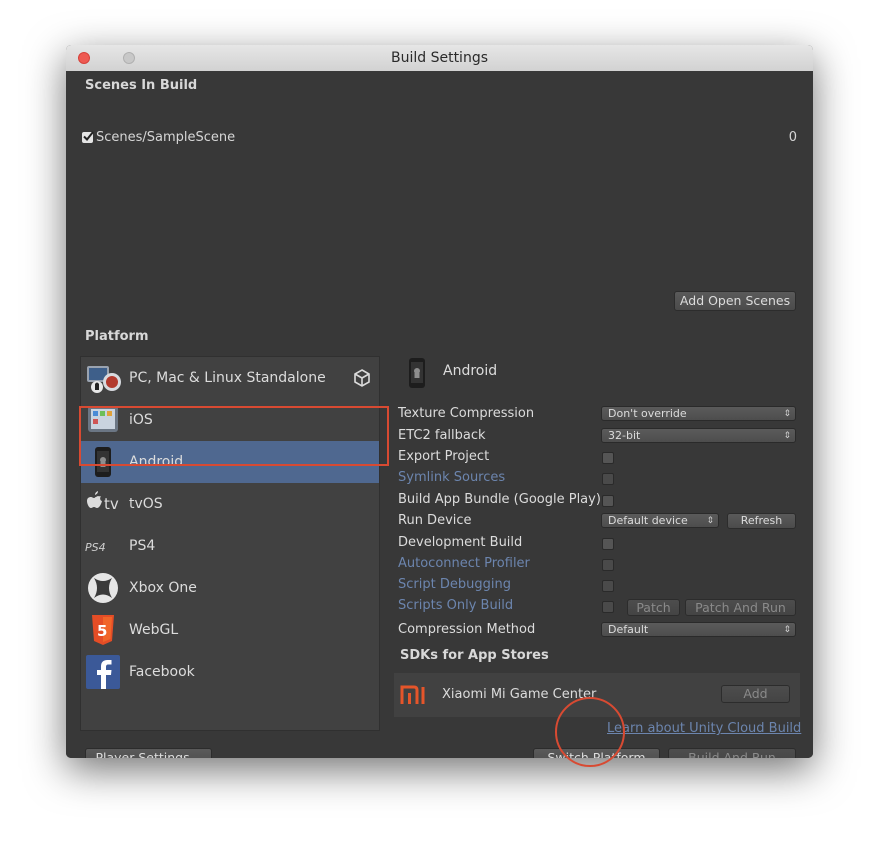 This screenshot has width=880, height=846. What do you see at coordinates (608, 458) in the screenshot?
I see `export-project-checkbox` at bounding box center [608, 458].